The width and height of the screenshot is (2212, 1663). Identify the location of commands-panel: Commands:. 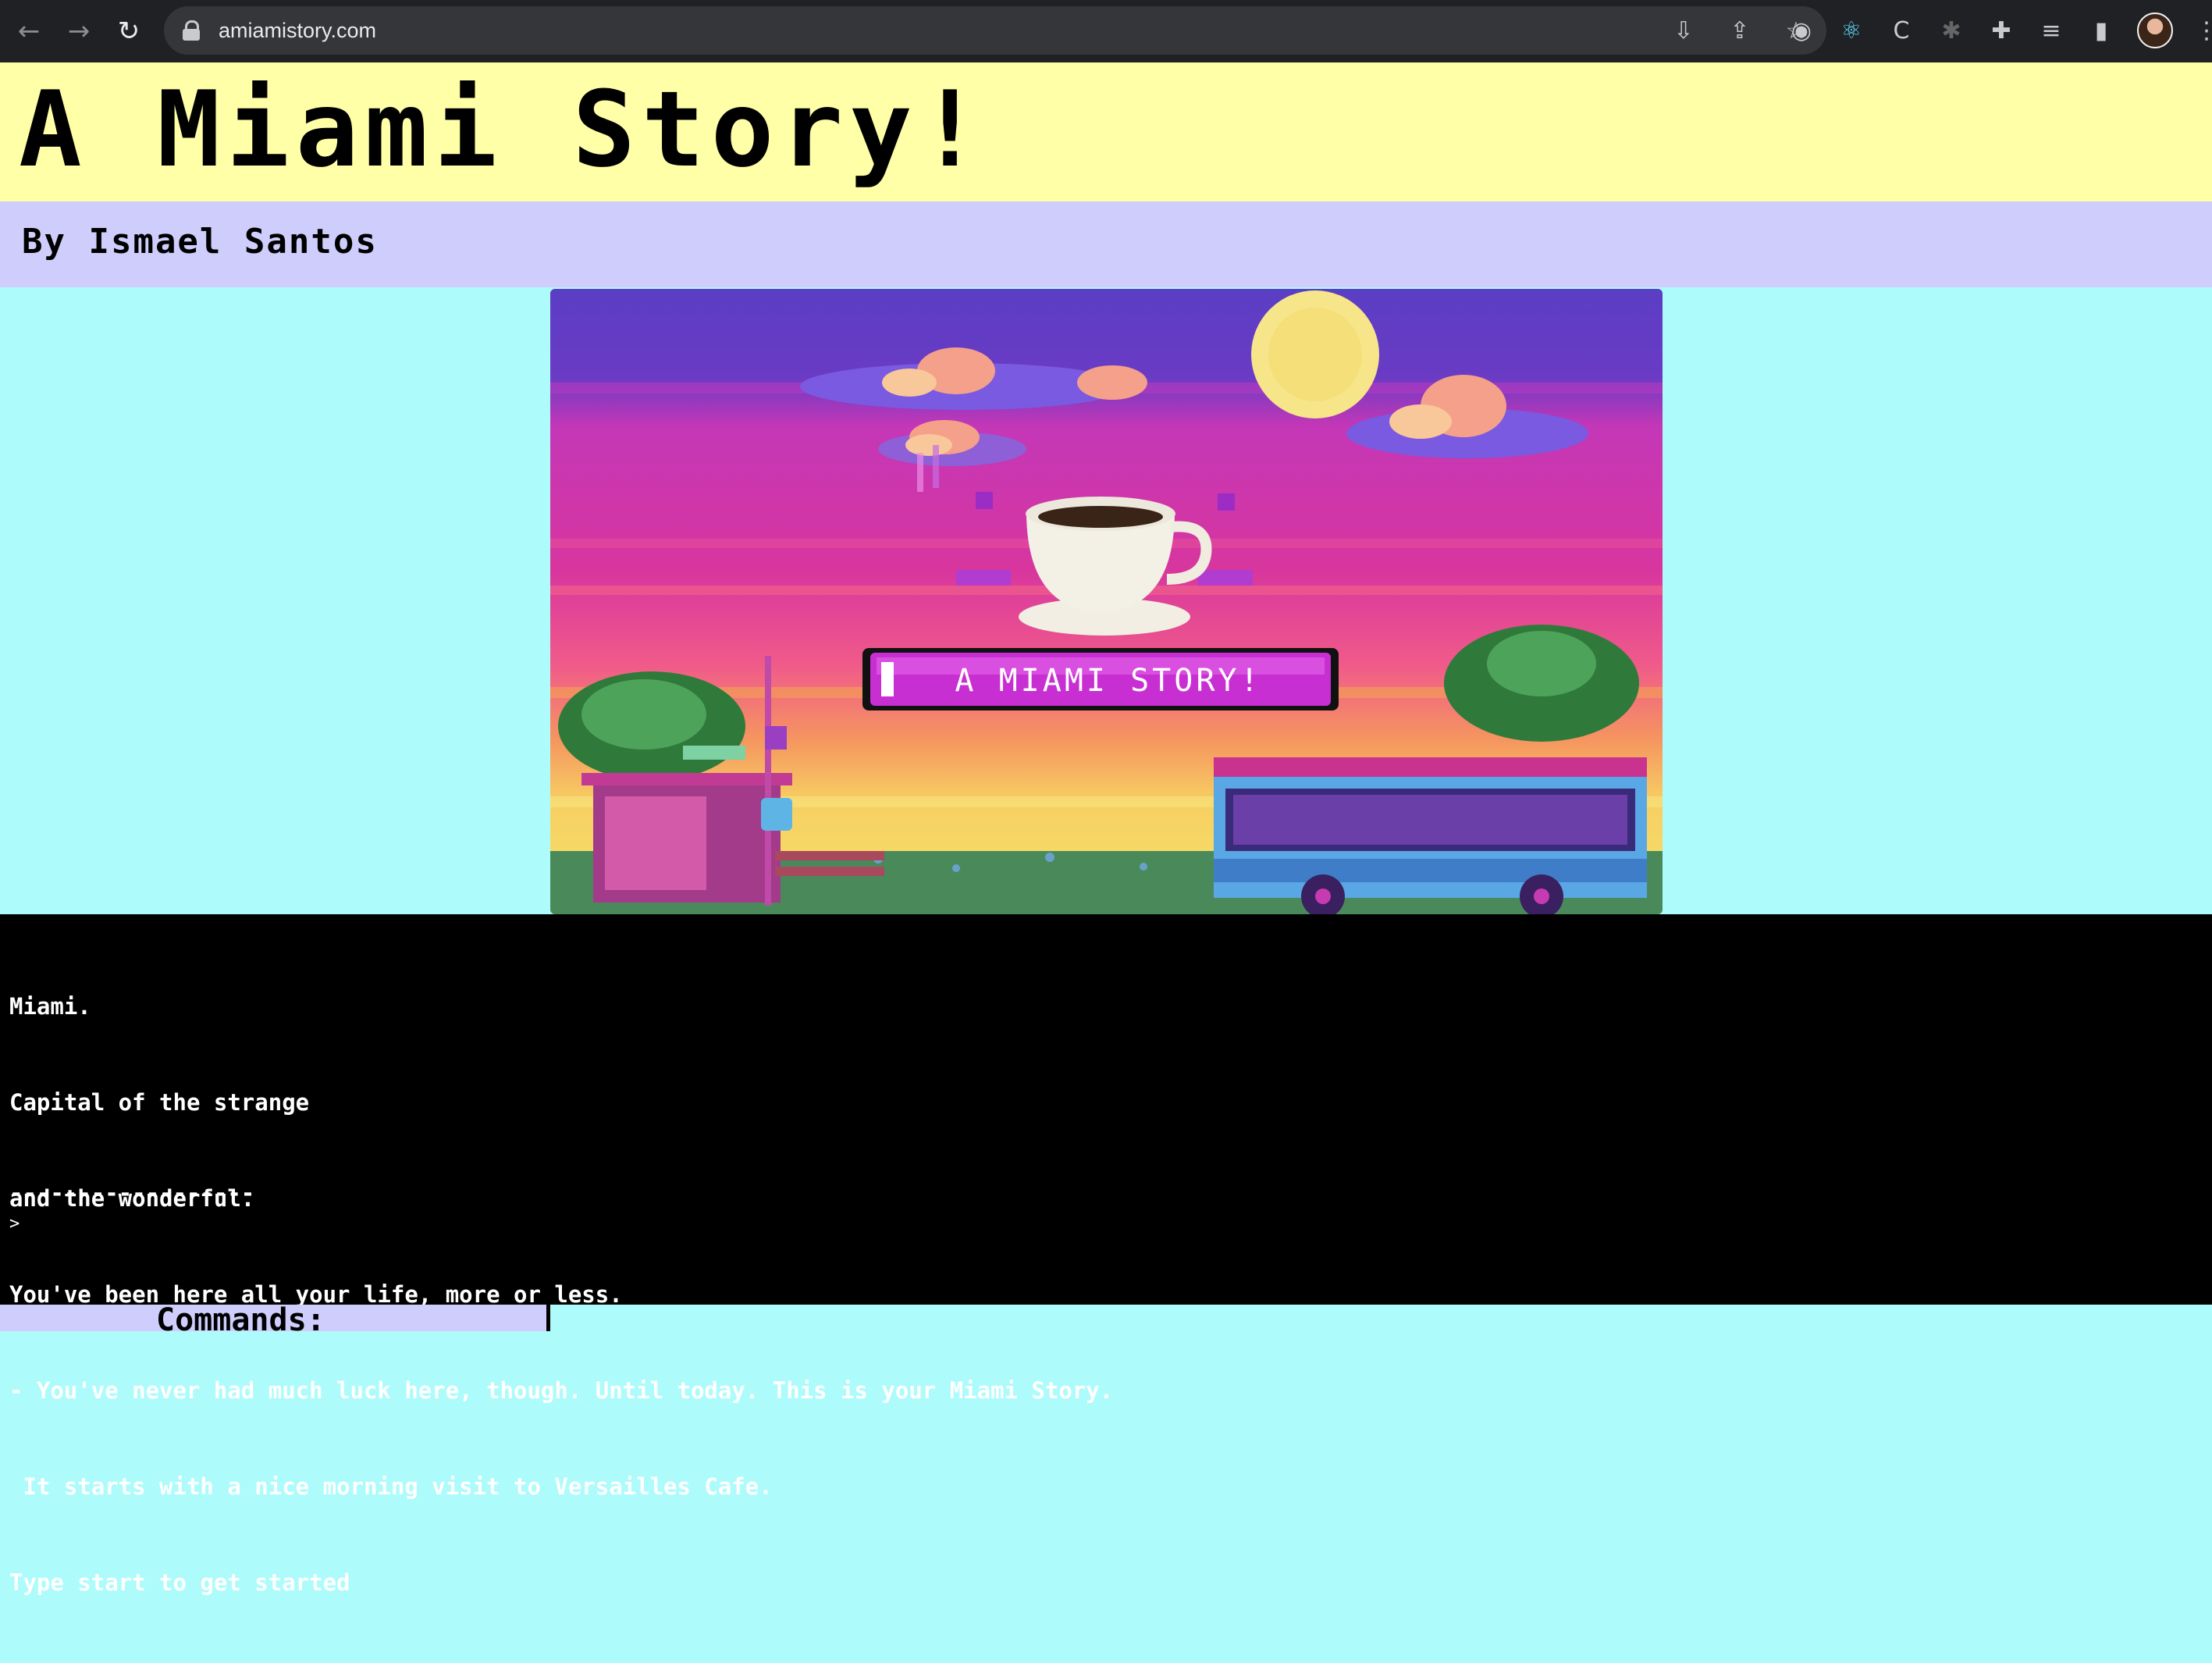
(275, 1318).